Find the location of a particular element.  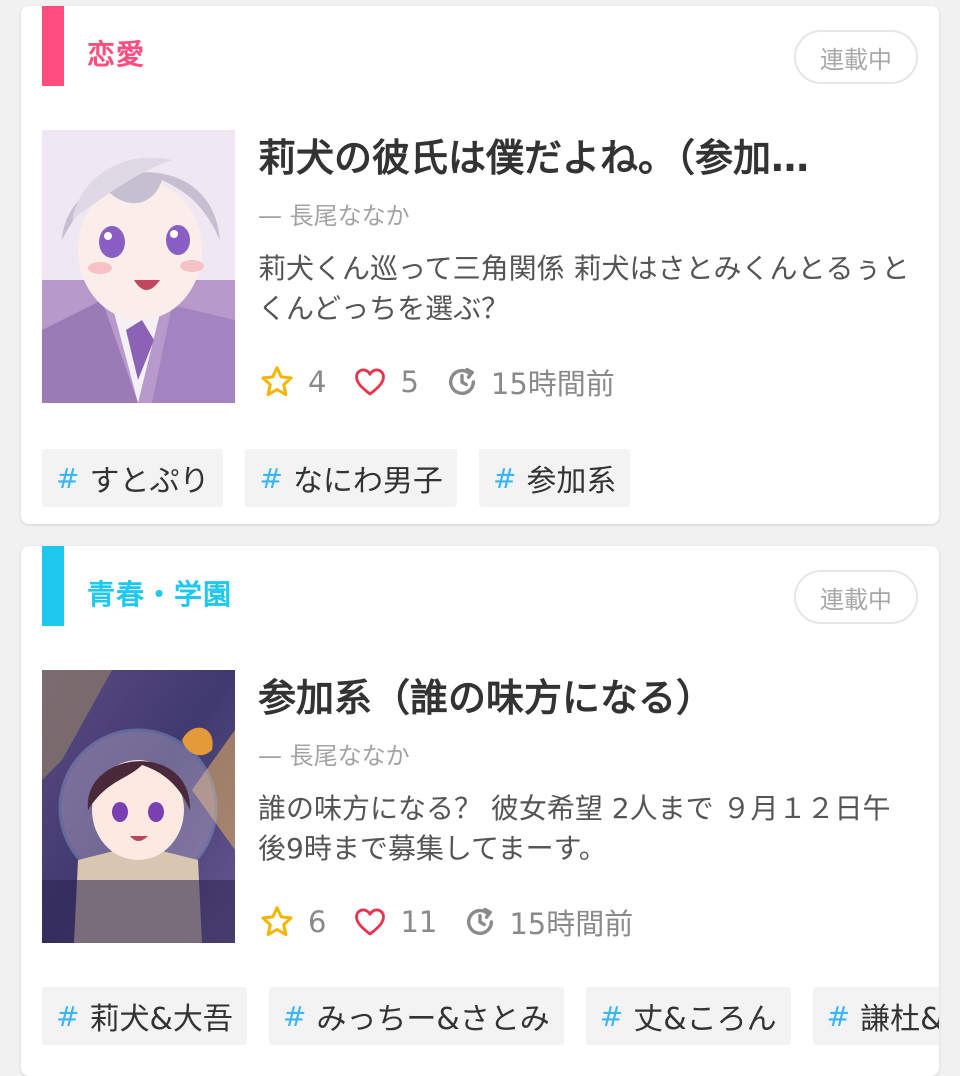

tag-chip: # 参加系 is located at coordinates (554, 478).